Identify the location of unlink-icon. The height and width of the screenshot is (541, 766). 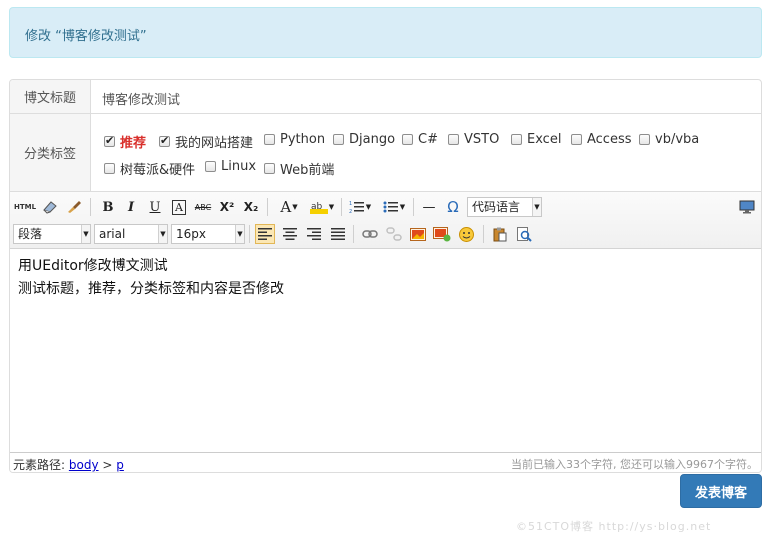
(394, 234).